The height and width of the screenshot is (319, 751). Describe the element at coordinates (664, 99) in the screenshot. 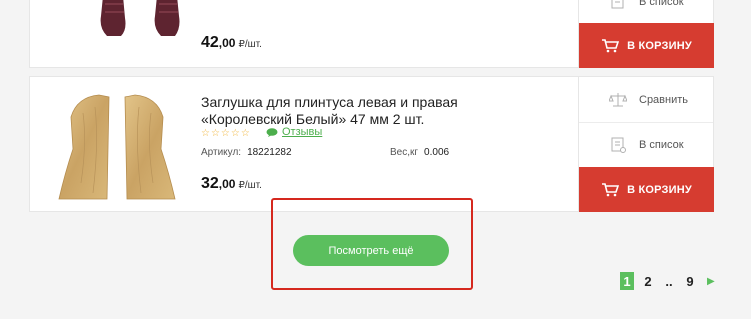

I see `compare-label: Сравнить` at that location.